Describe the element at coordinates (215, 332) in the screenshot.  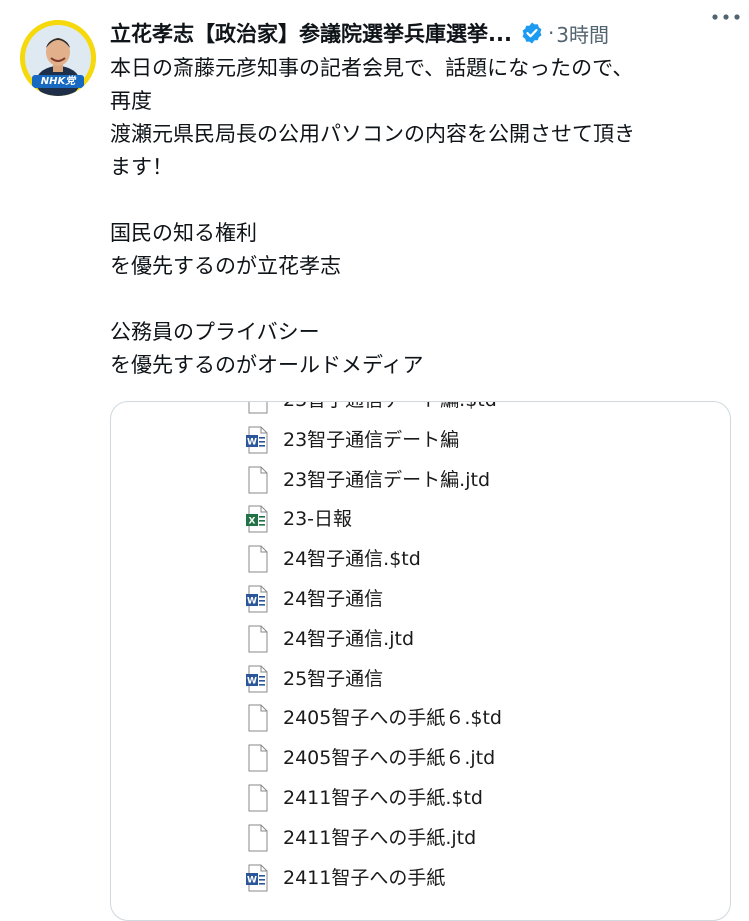
I see `tweet-text-line: 公務員のプライバシー` at that location.